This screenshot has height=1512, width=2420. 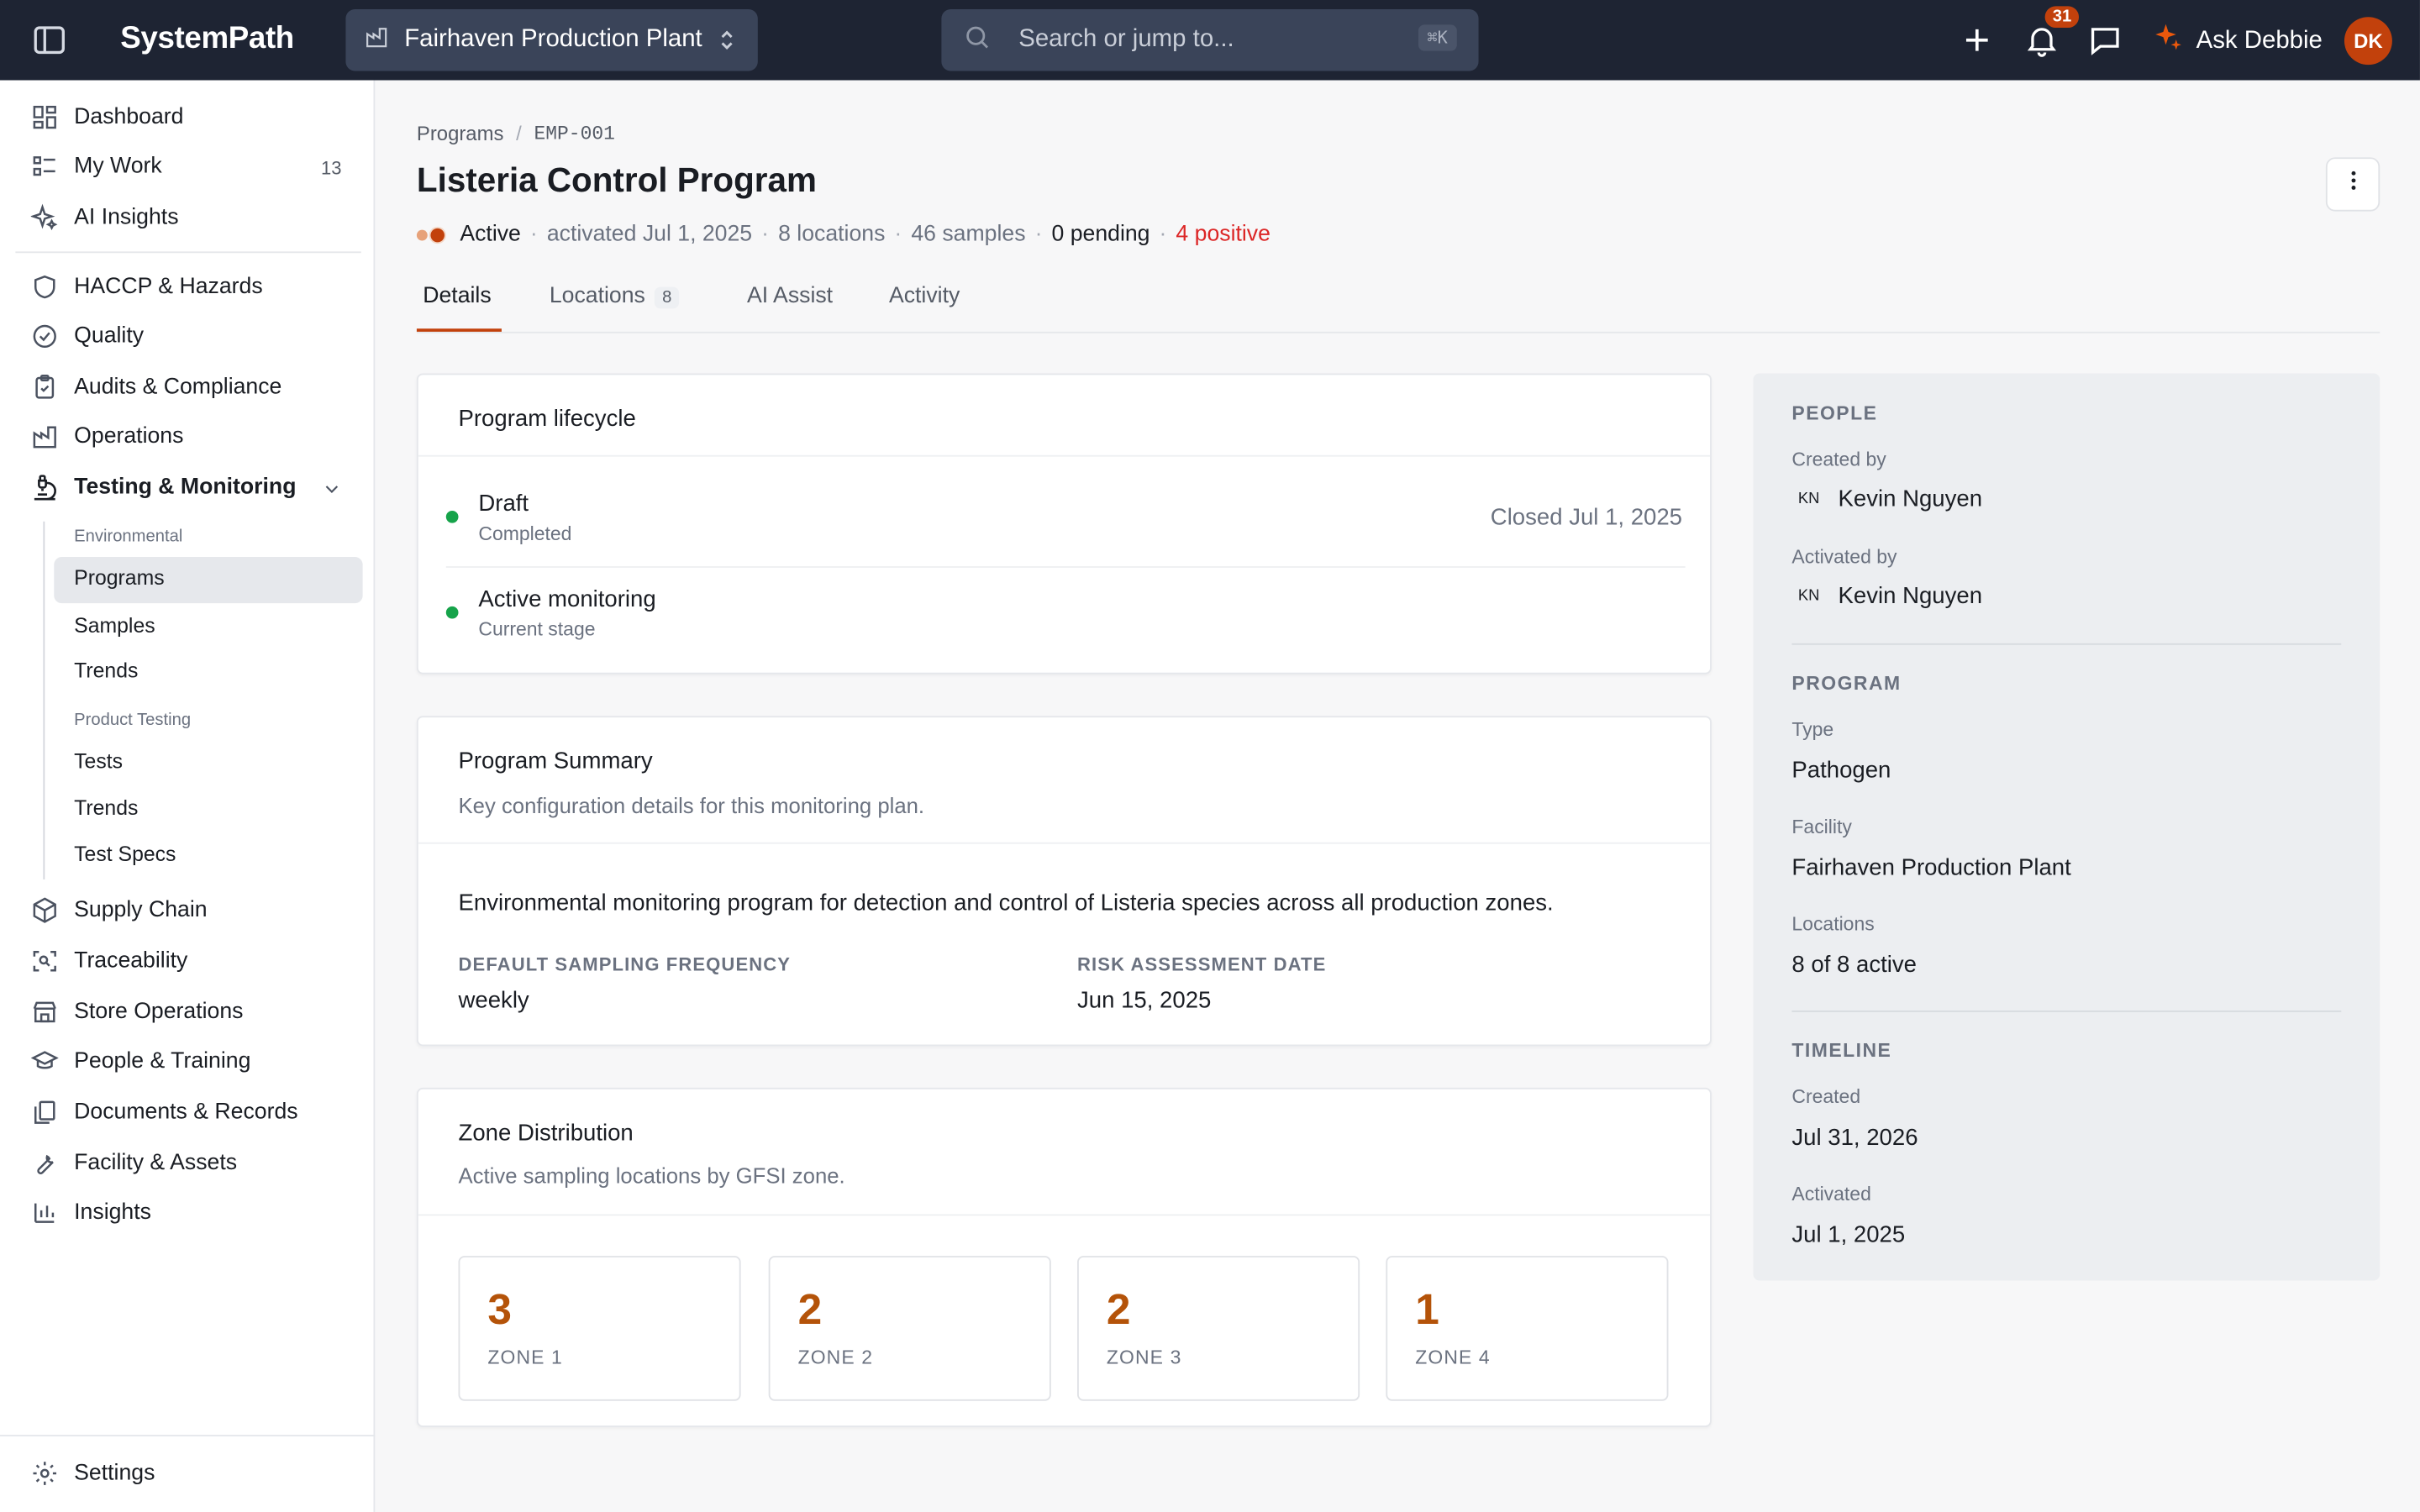 I want to click on created-by-person: KN Kevin Nguyen, so click(x=1886, y=499).